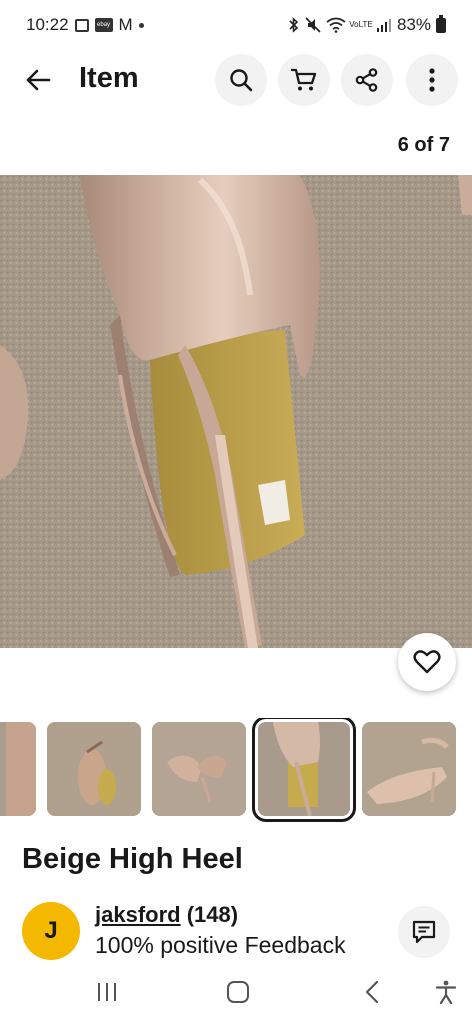  I want to click on search-button, so click(241, 80).